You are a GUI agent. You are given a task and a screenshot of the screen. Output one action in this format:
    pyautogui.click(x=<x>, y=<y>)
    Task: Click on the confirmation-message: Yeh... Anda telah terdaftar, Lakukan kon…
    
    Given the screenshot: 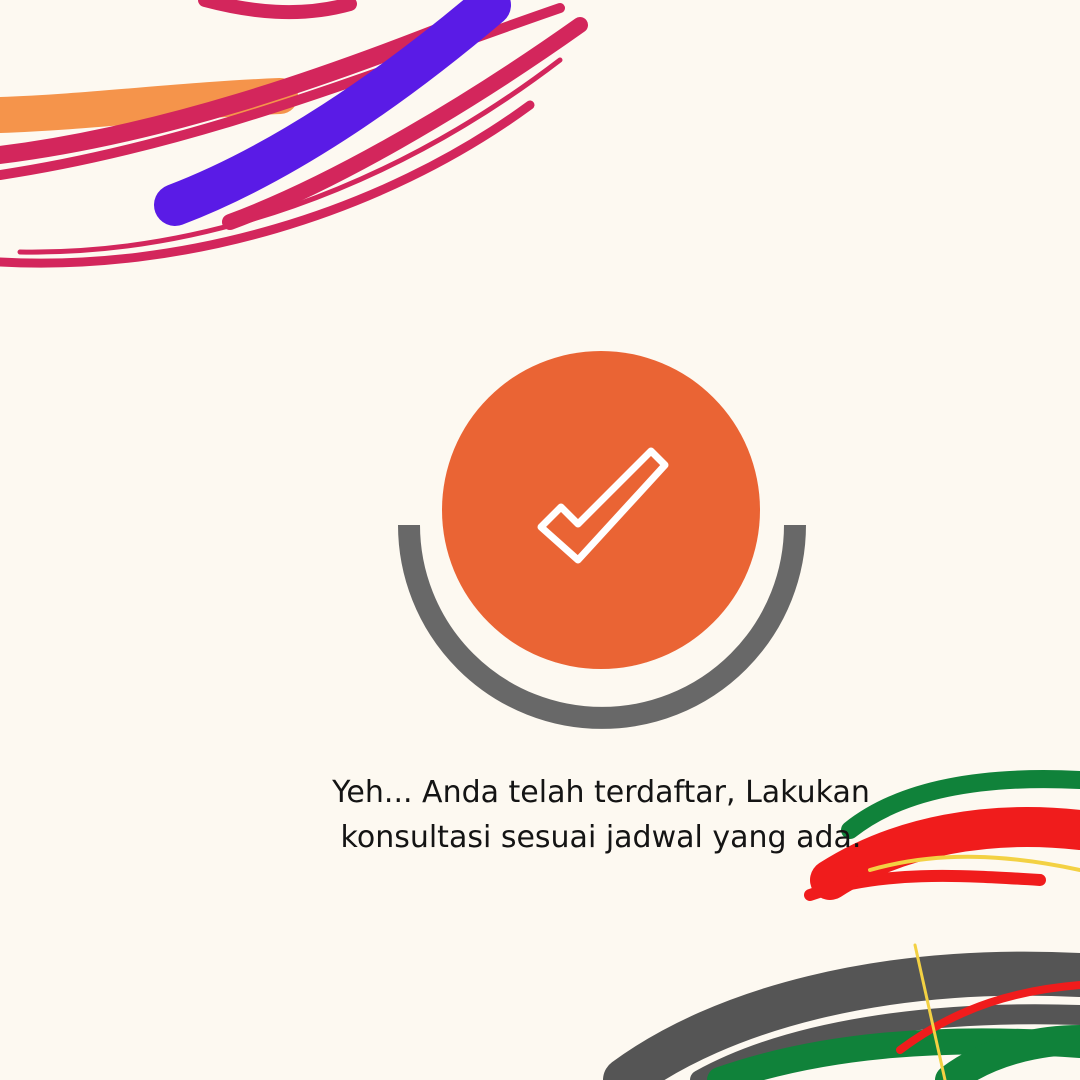 What is the action you would take?
    pyautogui.click(x=601, y=815)
    